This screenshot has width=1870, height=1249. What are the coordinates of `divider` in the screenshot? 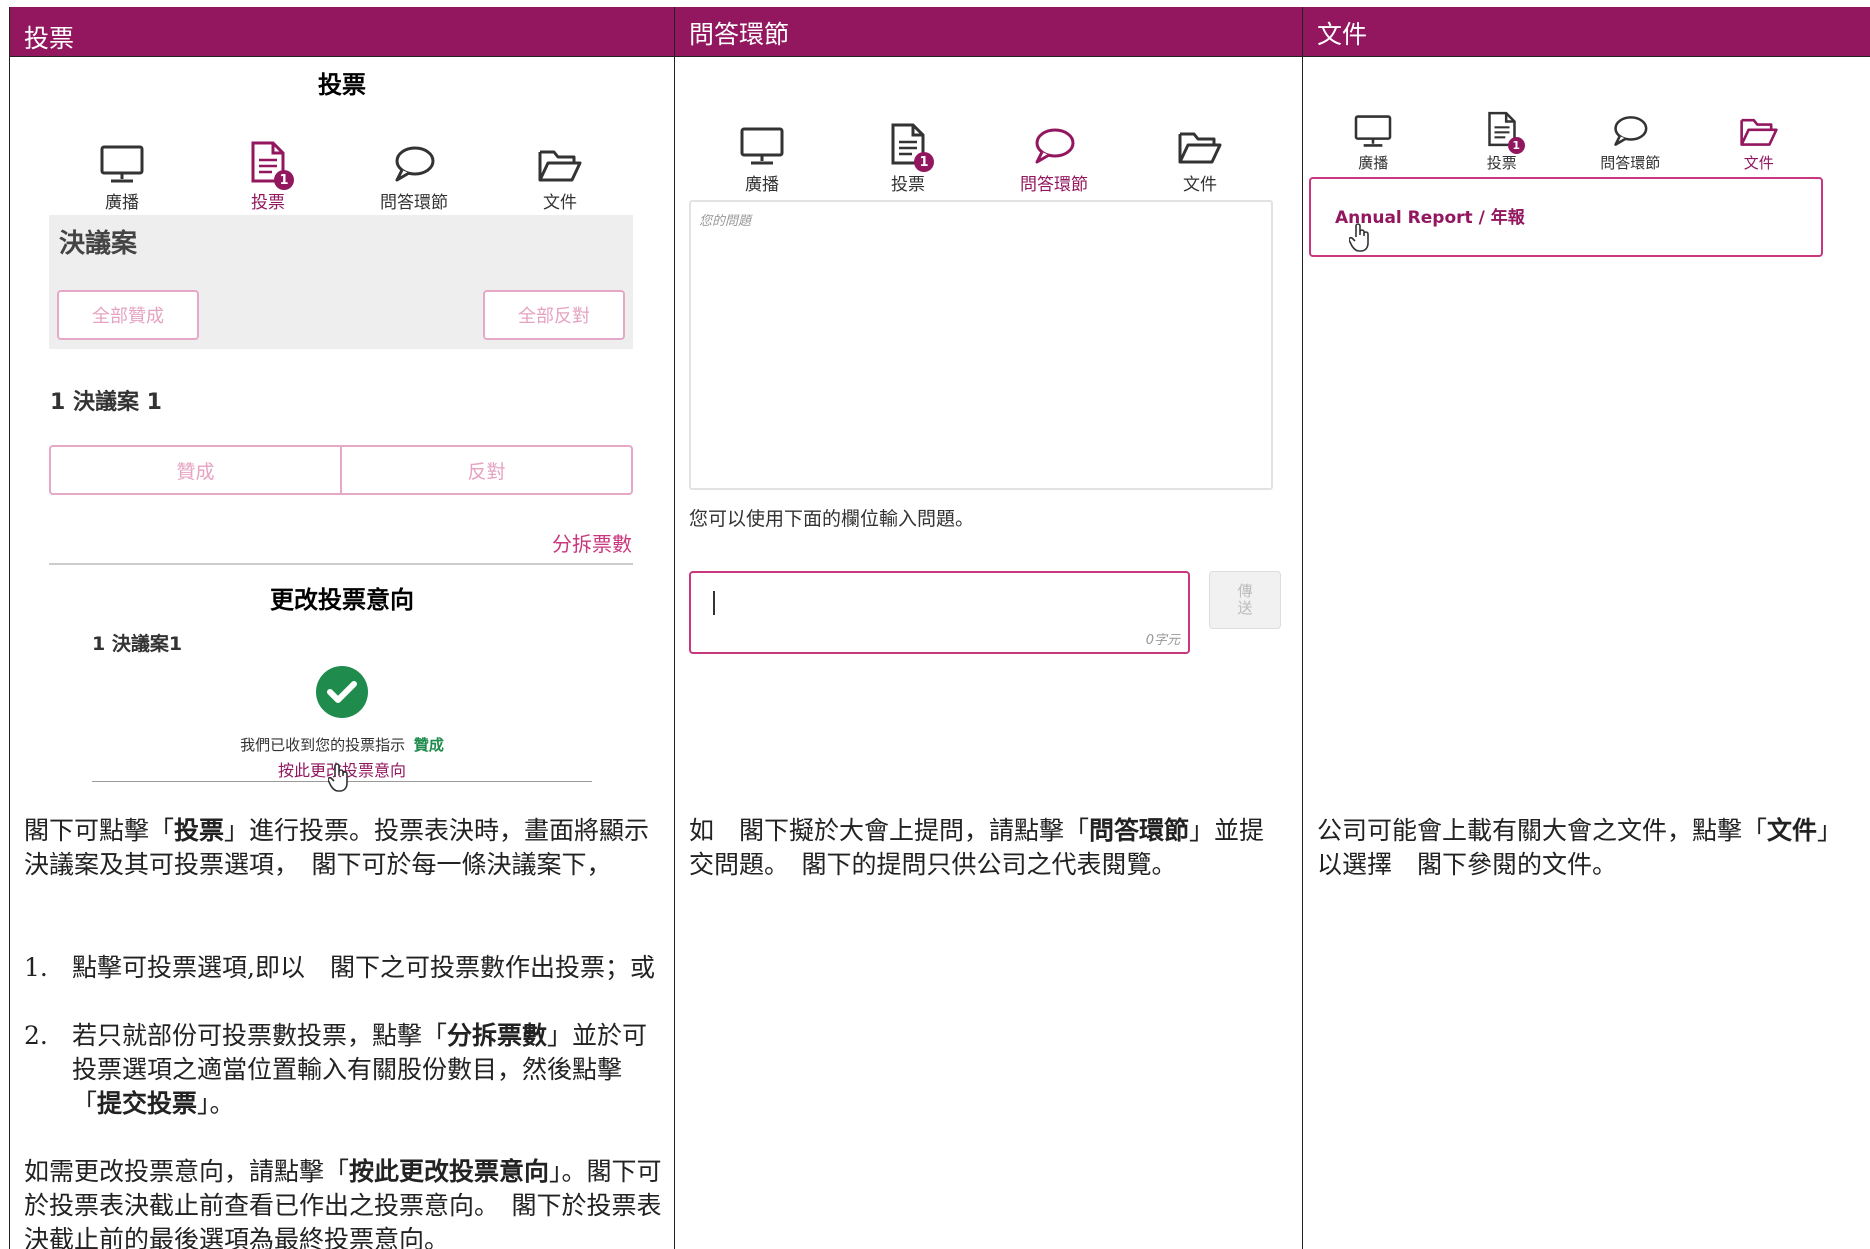 It's located at (341, 564).